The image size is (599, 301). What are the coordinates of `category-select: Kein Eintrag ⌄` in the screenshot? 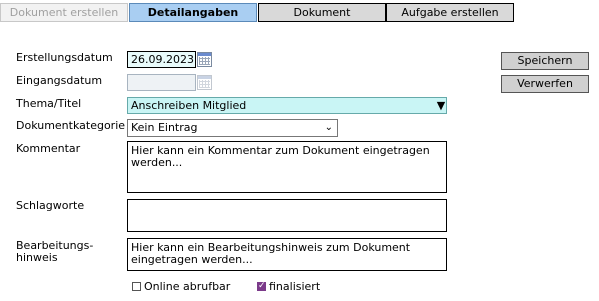 It's located at (232, 128).